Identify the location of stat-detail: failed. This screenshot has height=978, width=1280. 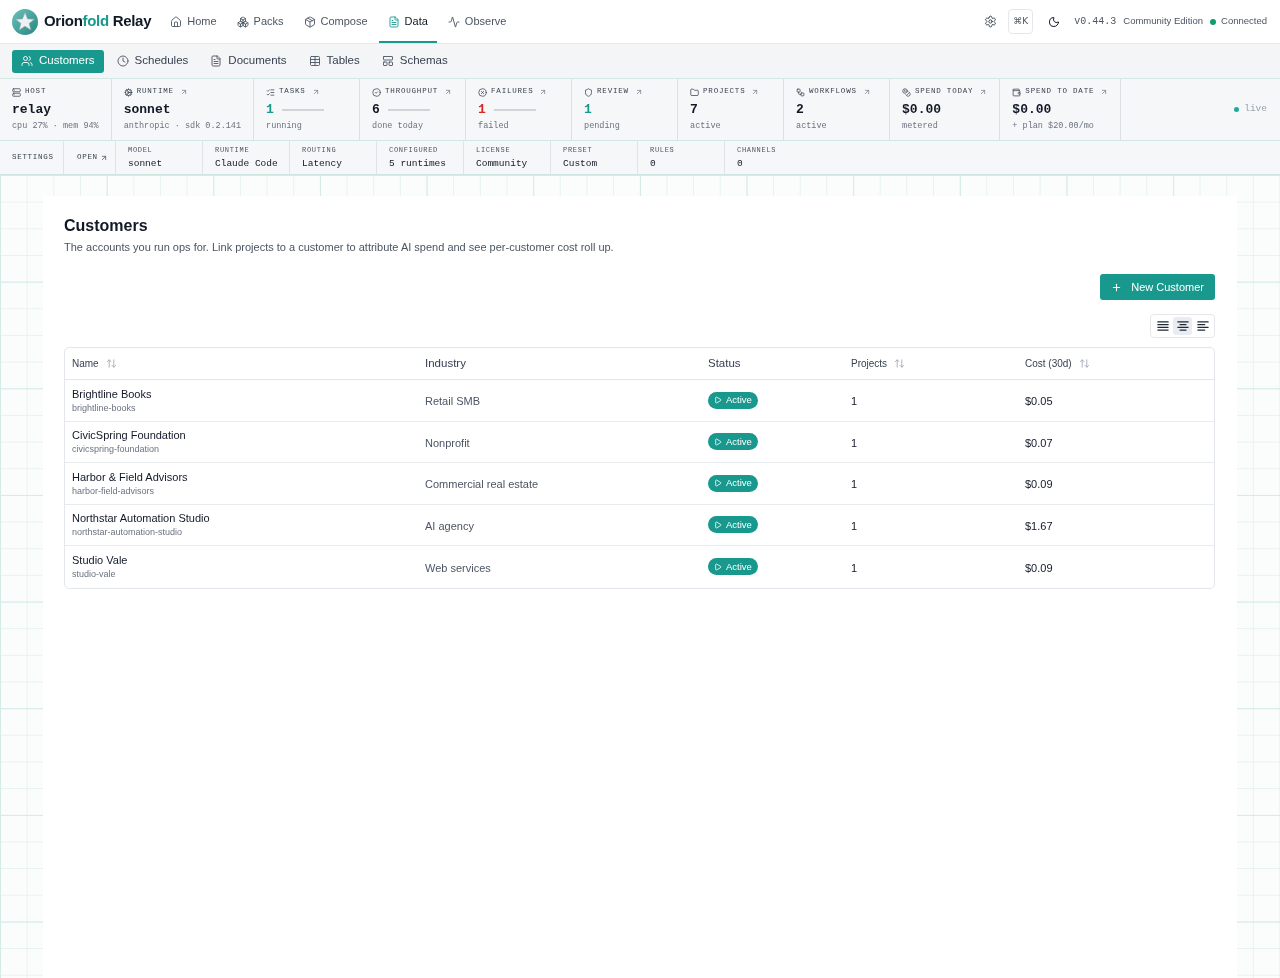
(494, 126).